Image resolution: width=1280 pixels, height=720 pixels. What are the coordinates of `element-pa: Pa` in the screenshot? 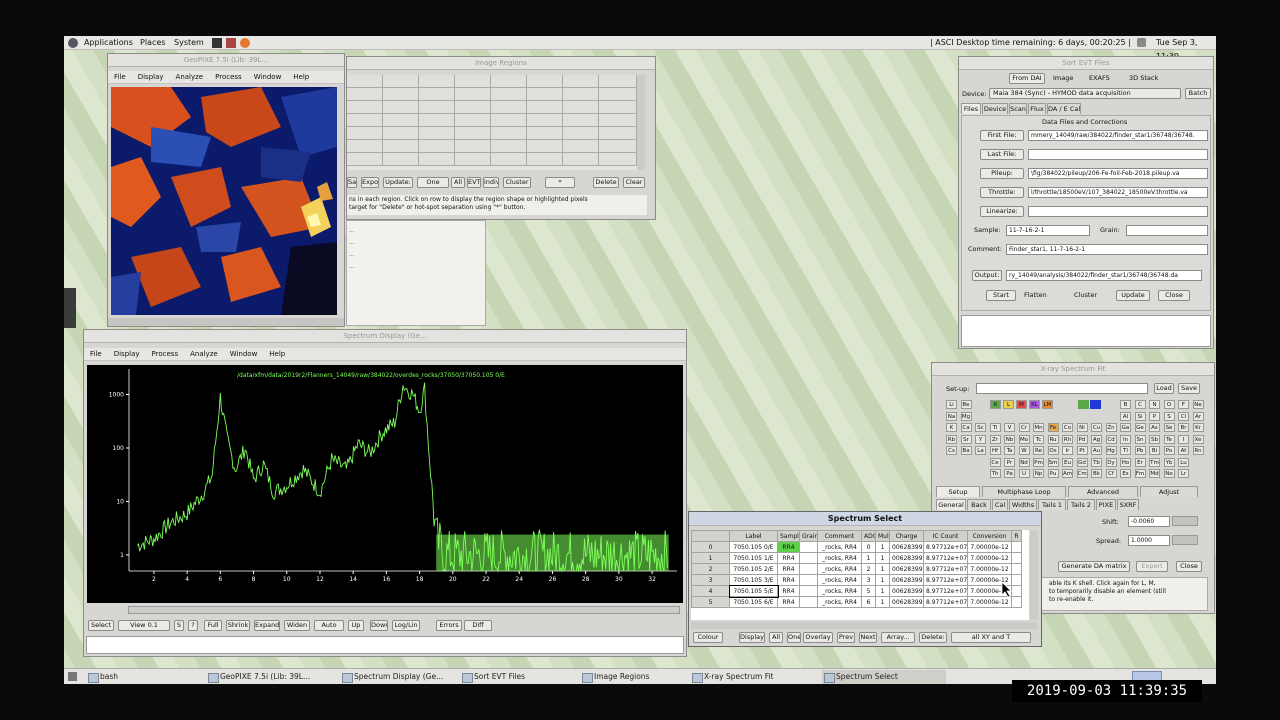 It's located at (1009, 473).